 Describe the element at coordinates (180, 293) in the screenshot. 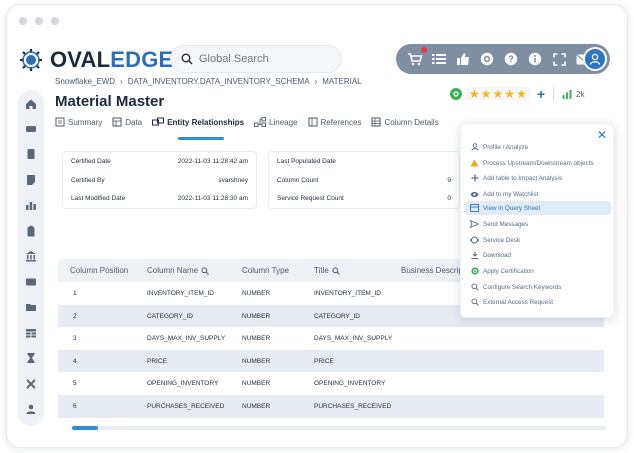

I see `cell-column-name: INVENTORY_ITEM_ID` at that location.